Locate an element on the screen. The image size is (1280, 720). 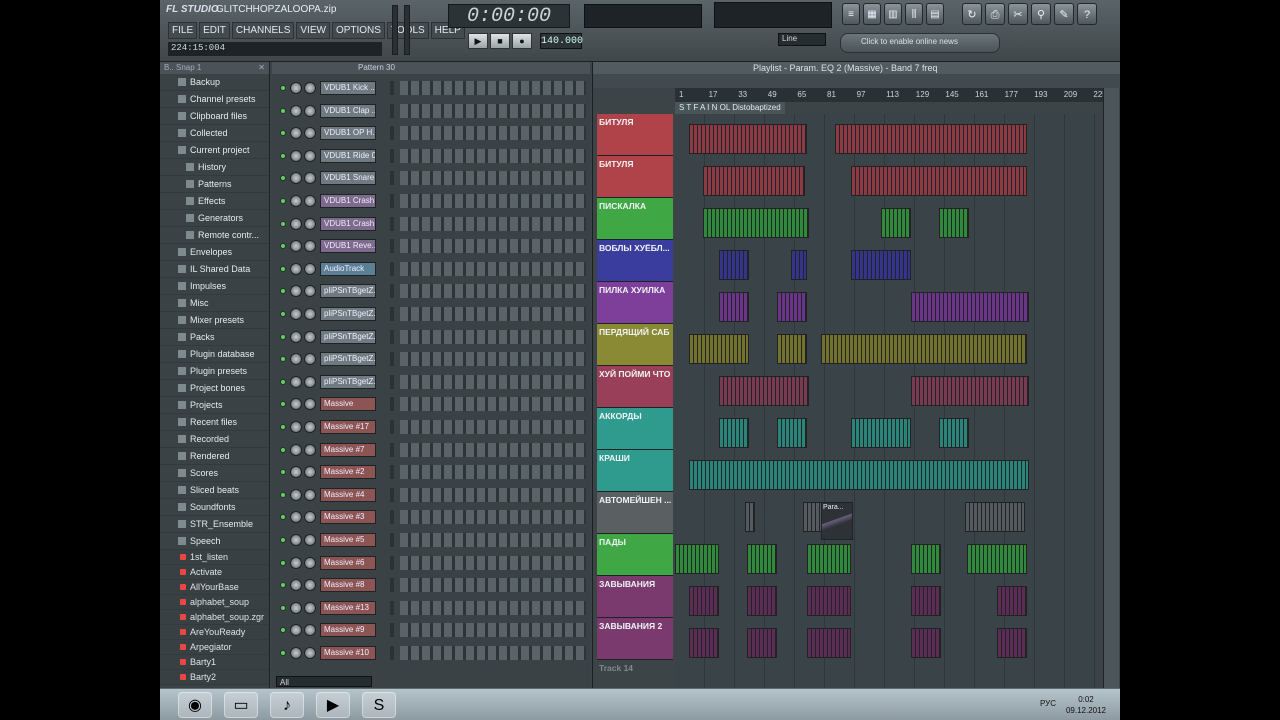
browser-icon: ▤ is located at coordinates (935, 14).